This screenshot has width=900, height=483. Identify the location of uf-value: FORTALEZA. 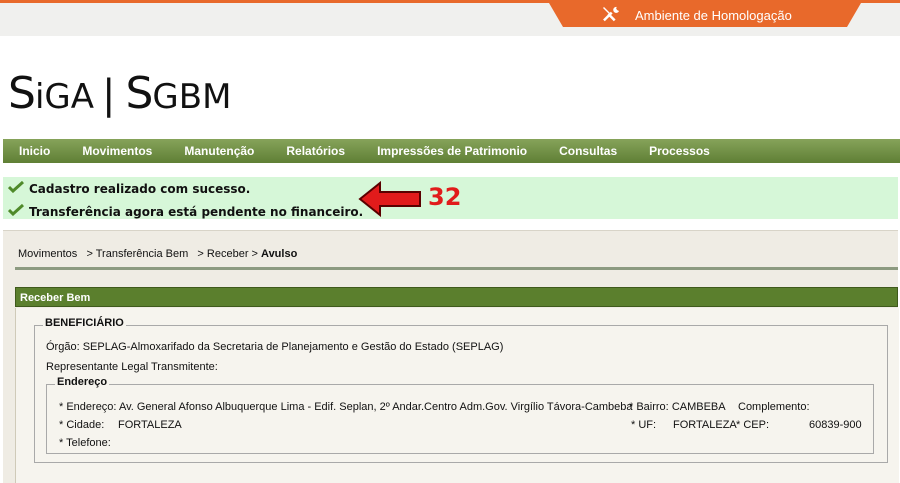
(705, 425).